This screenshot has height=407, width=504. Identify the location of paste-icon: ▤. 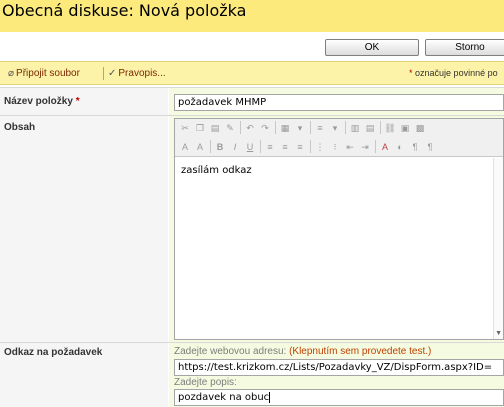
(215, 128).